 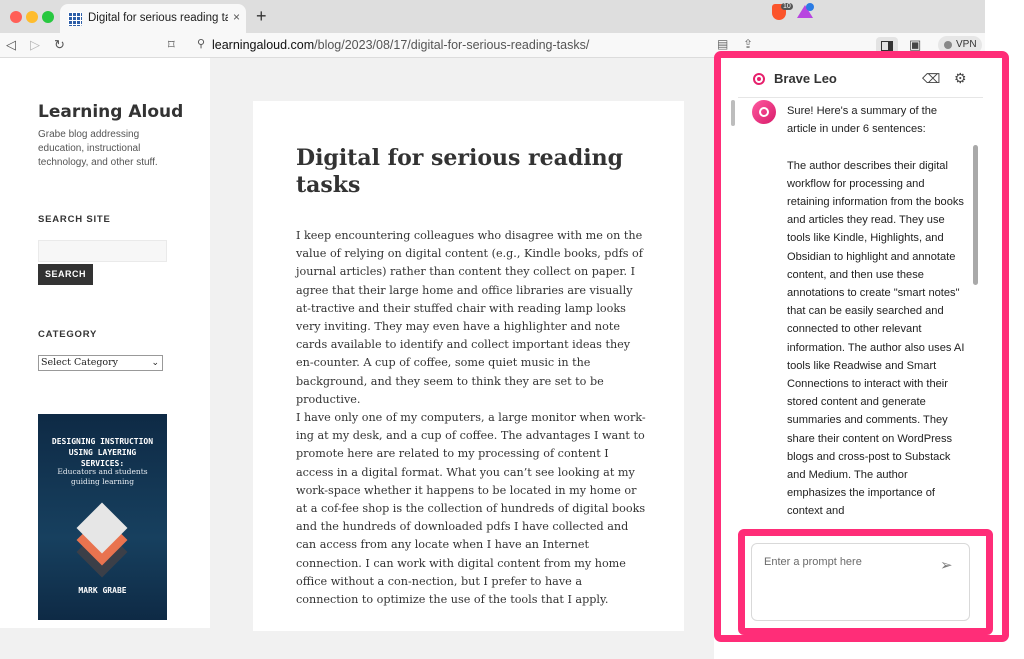 I want to click on tab-close-icon: ×, so click(x=236, y=17).